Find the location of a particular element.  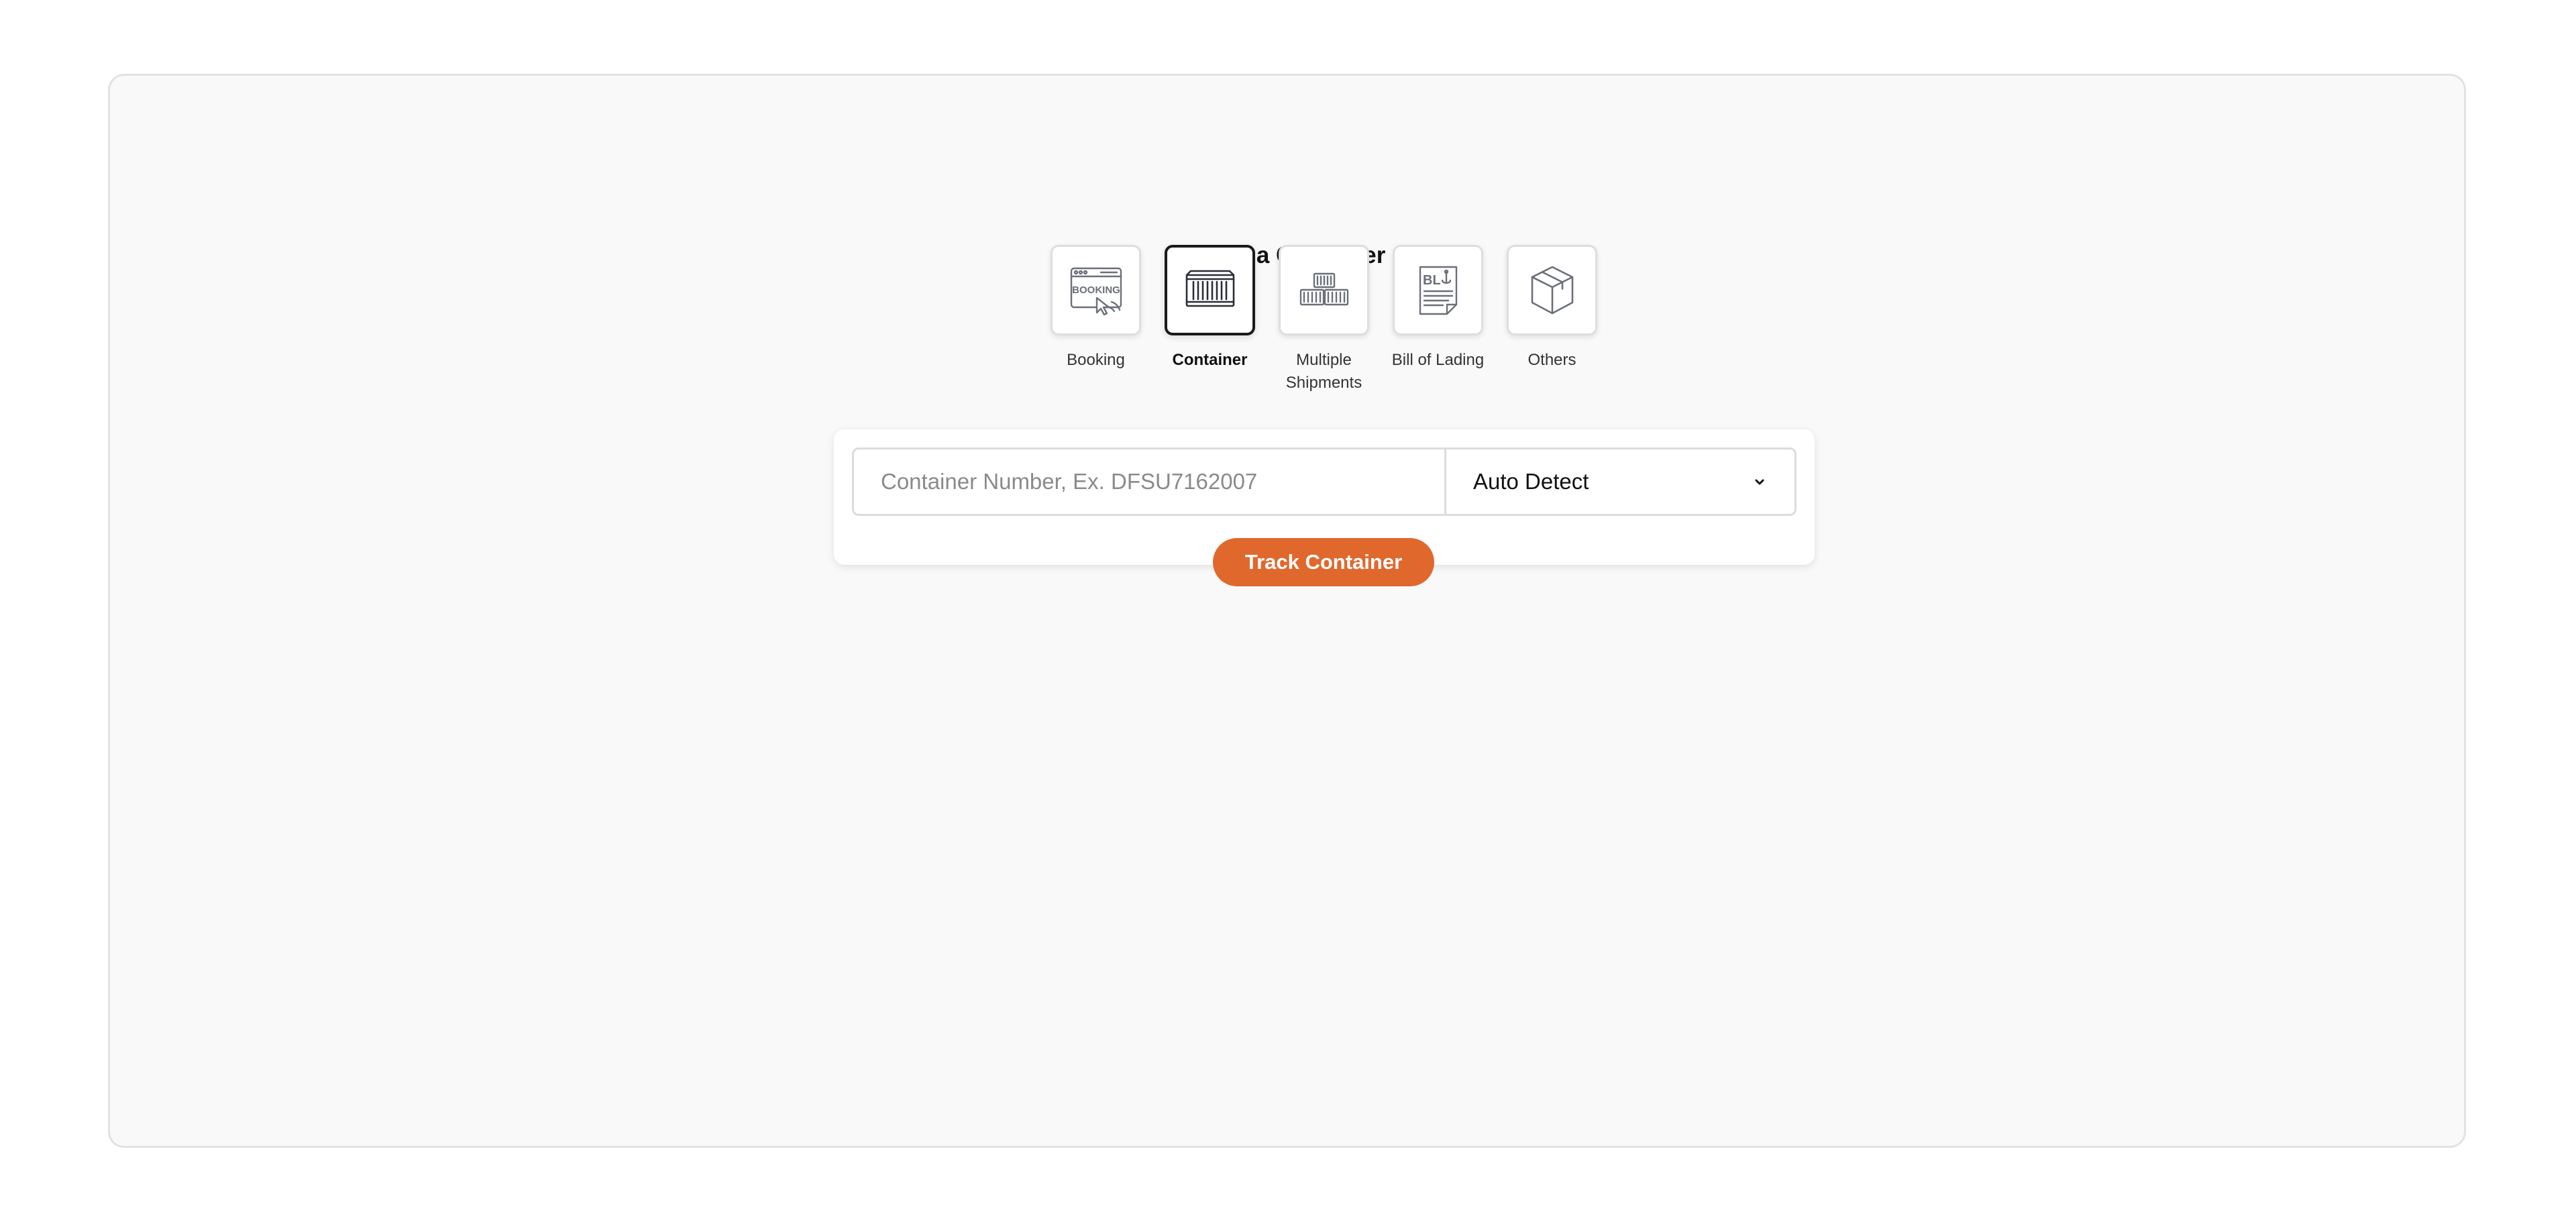

booking-icon: BOOKING is located at coordinates (1096, 291).